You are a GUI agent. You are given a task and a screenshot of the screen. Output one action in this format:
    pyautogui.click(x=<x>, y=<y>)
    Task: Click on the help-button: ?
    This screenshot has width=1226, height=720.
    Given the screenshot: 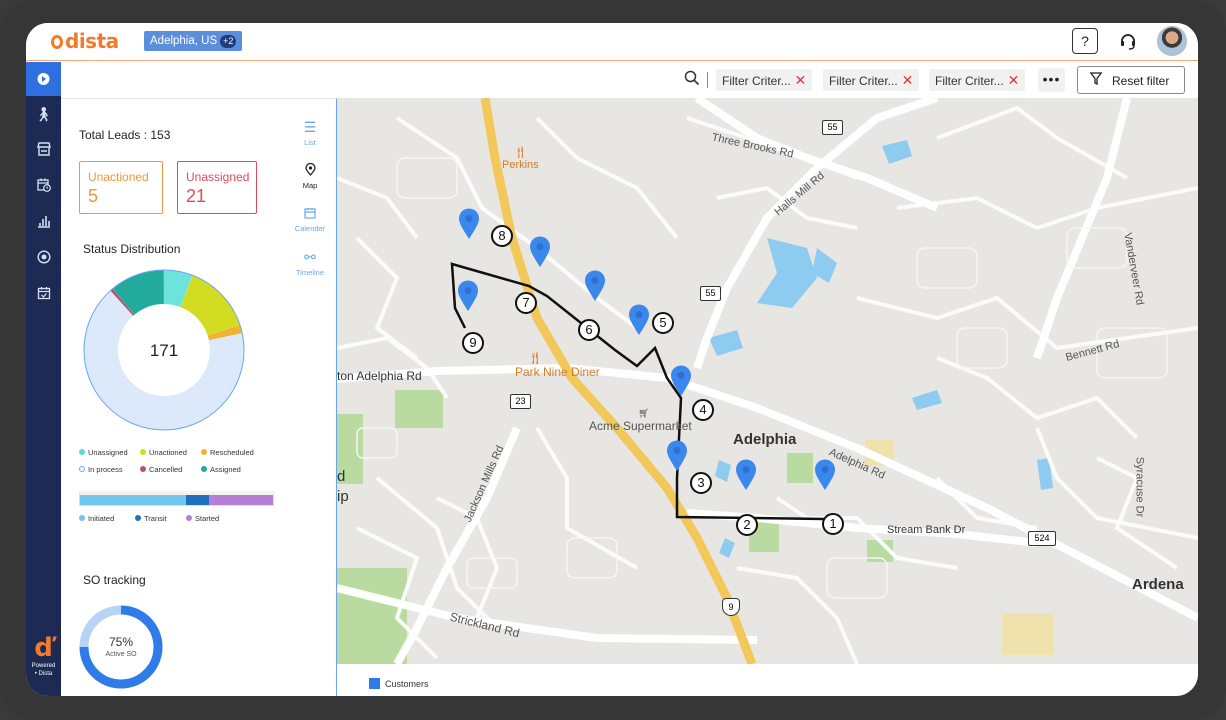 What is the action you would take?
    pyautogui.click(x=1085, y=41)
    